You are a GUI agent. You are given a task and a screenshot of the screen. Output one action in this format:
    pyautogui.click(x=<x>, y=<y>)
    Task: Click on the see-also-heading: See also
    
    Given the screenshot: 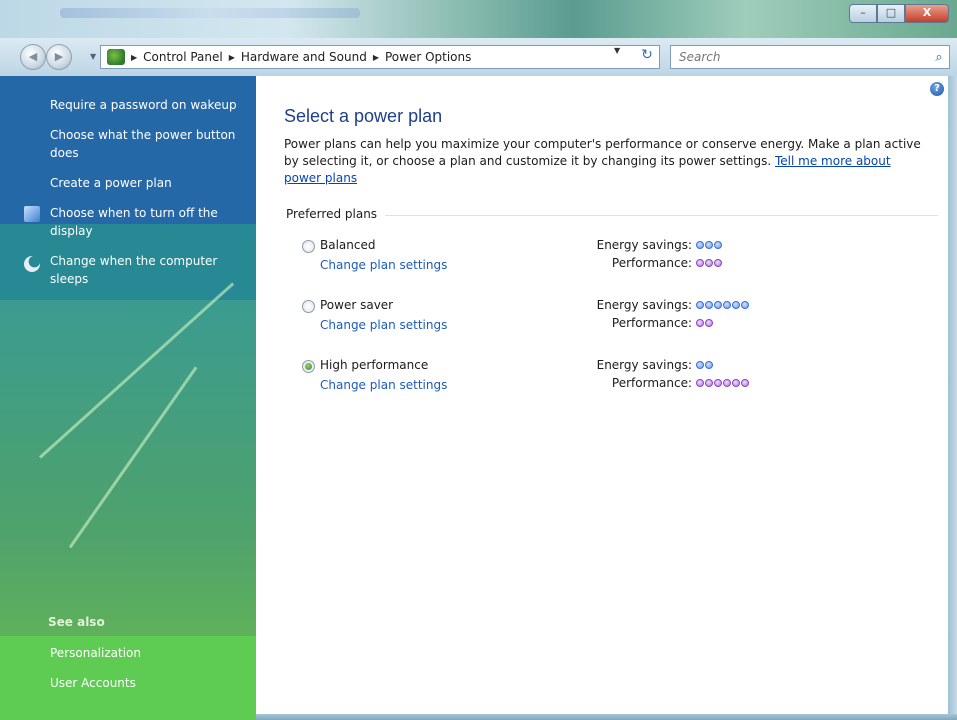 What is the action you would take?
    pyautogui.click(x=76, y=622)
    